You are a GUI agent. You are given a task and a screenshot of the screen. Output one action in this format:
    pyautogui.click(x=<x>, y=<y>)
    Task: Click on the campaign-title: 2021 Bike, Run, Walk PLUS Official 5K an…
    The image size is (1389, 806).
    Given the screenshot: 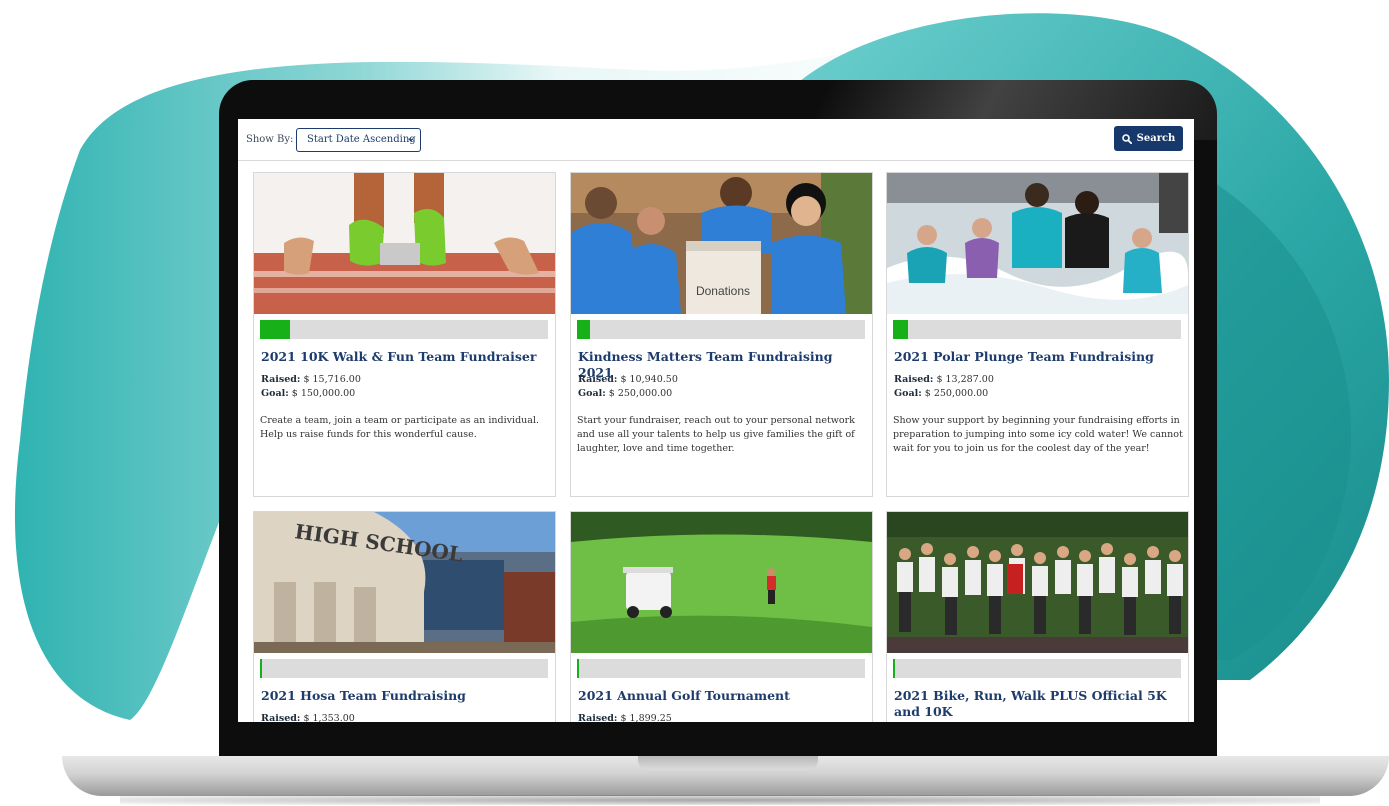 What is the action you would take?
    pyautogui.click(x=1039, y=704)
    